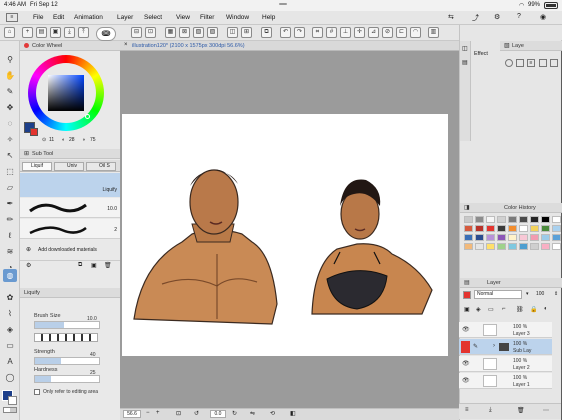 This screenshot has width=562, height=420. What do you see at coordinates (252, 413) in the screenshot?
I see `flip-icon: ⇋` at bounding box center [252, 413].